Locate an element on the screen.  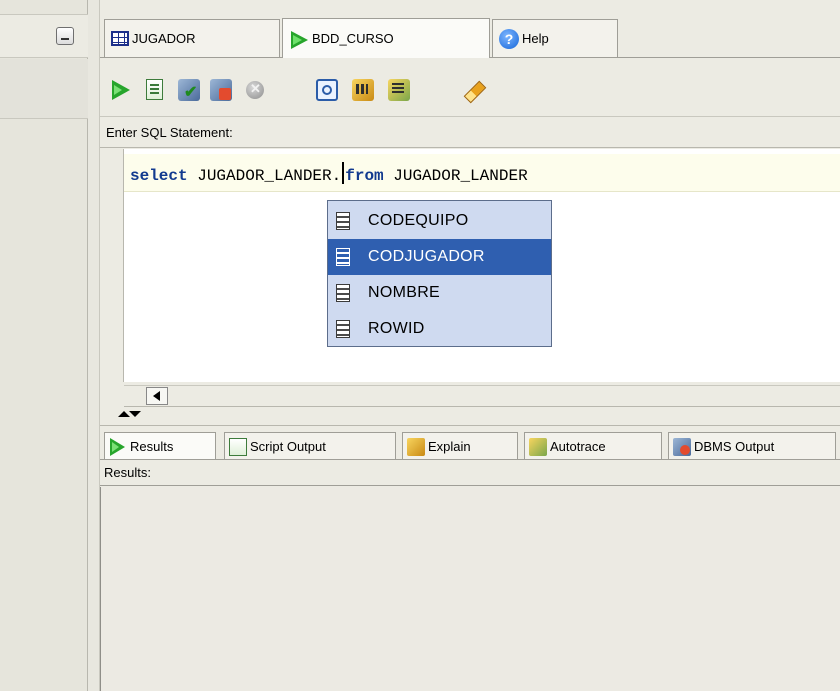
results-play-icon is located at coordinates (118, 446).